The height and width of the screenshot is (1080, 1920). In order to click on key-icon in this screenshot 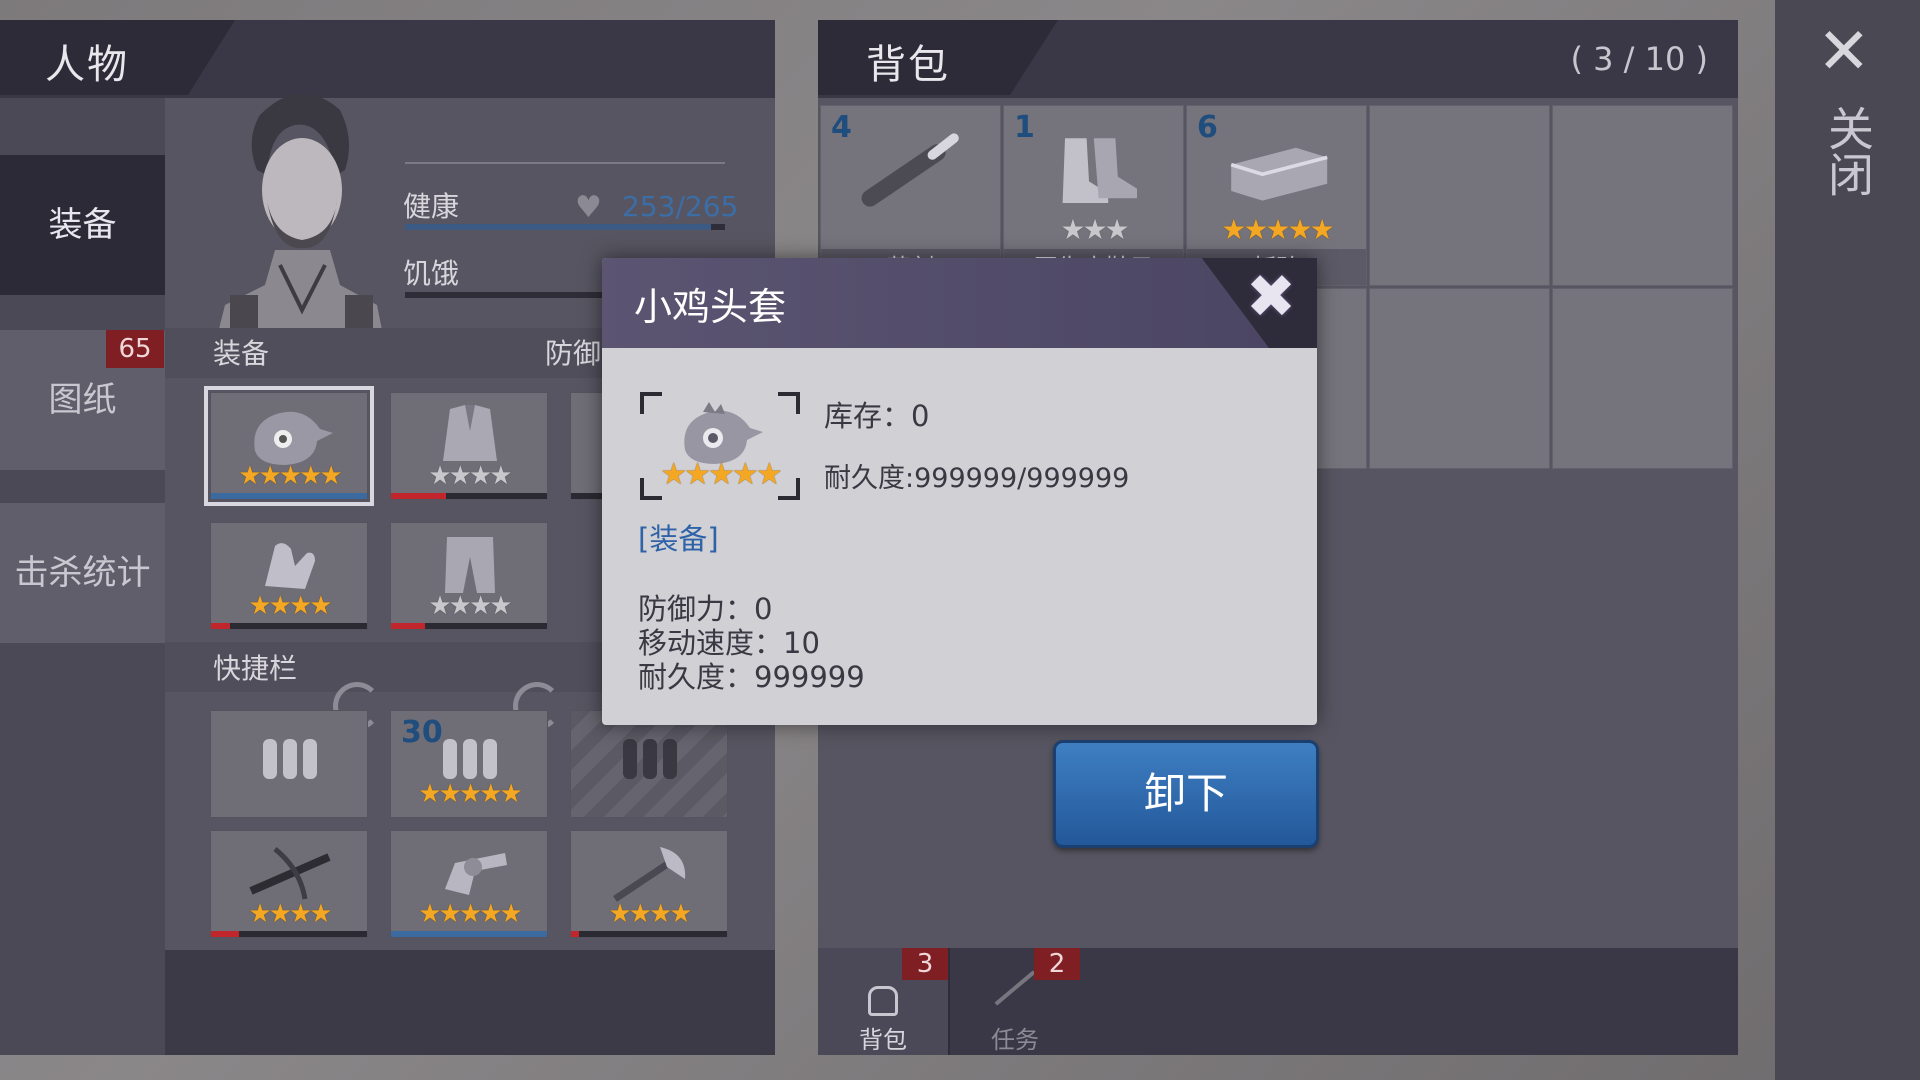, I will do `click(1015, 988)`.